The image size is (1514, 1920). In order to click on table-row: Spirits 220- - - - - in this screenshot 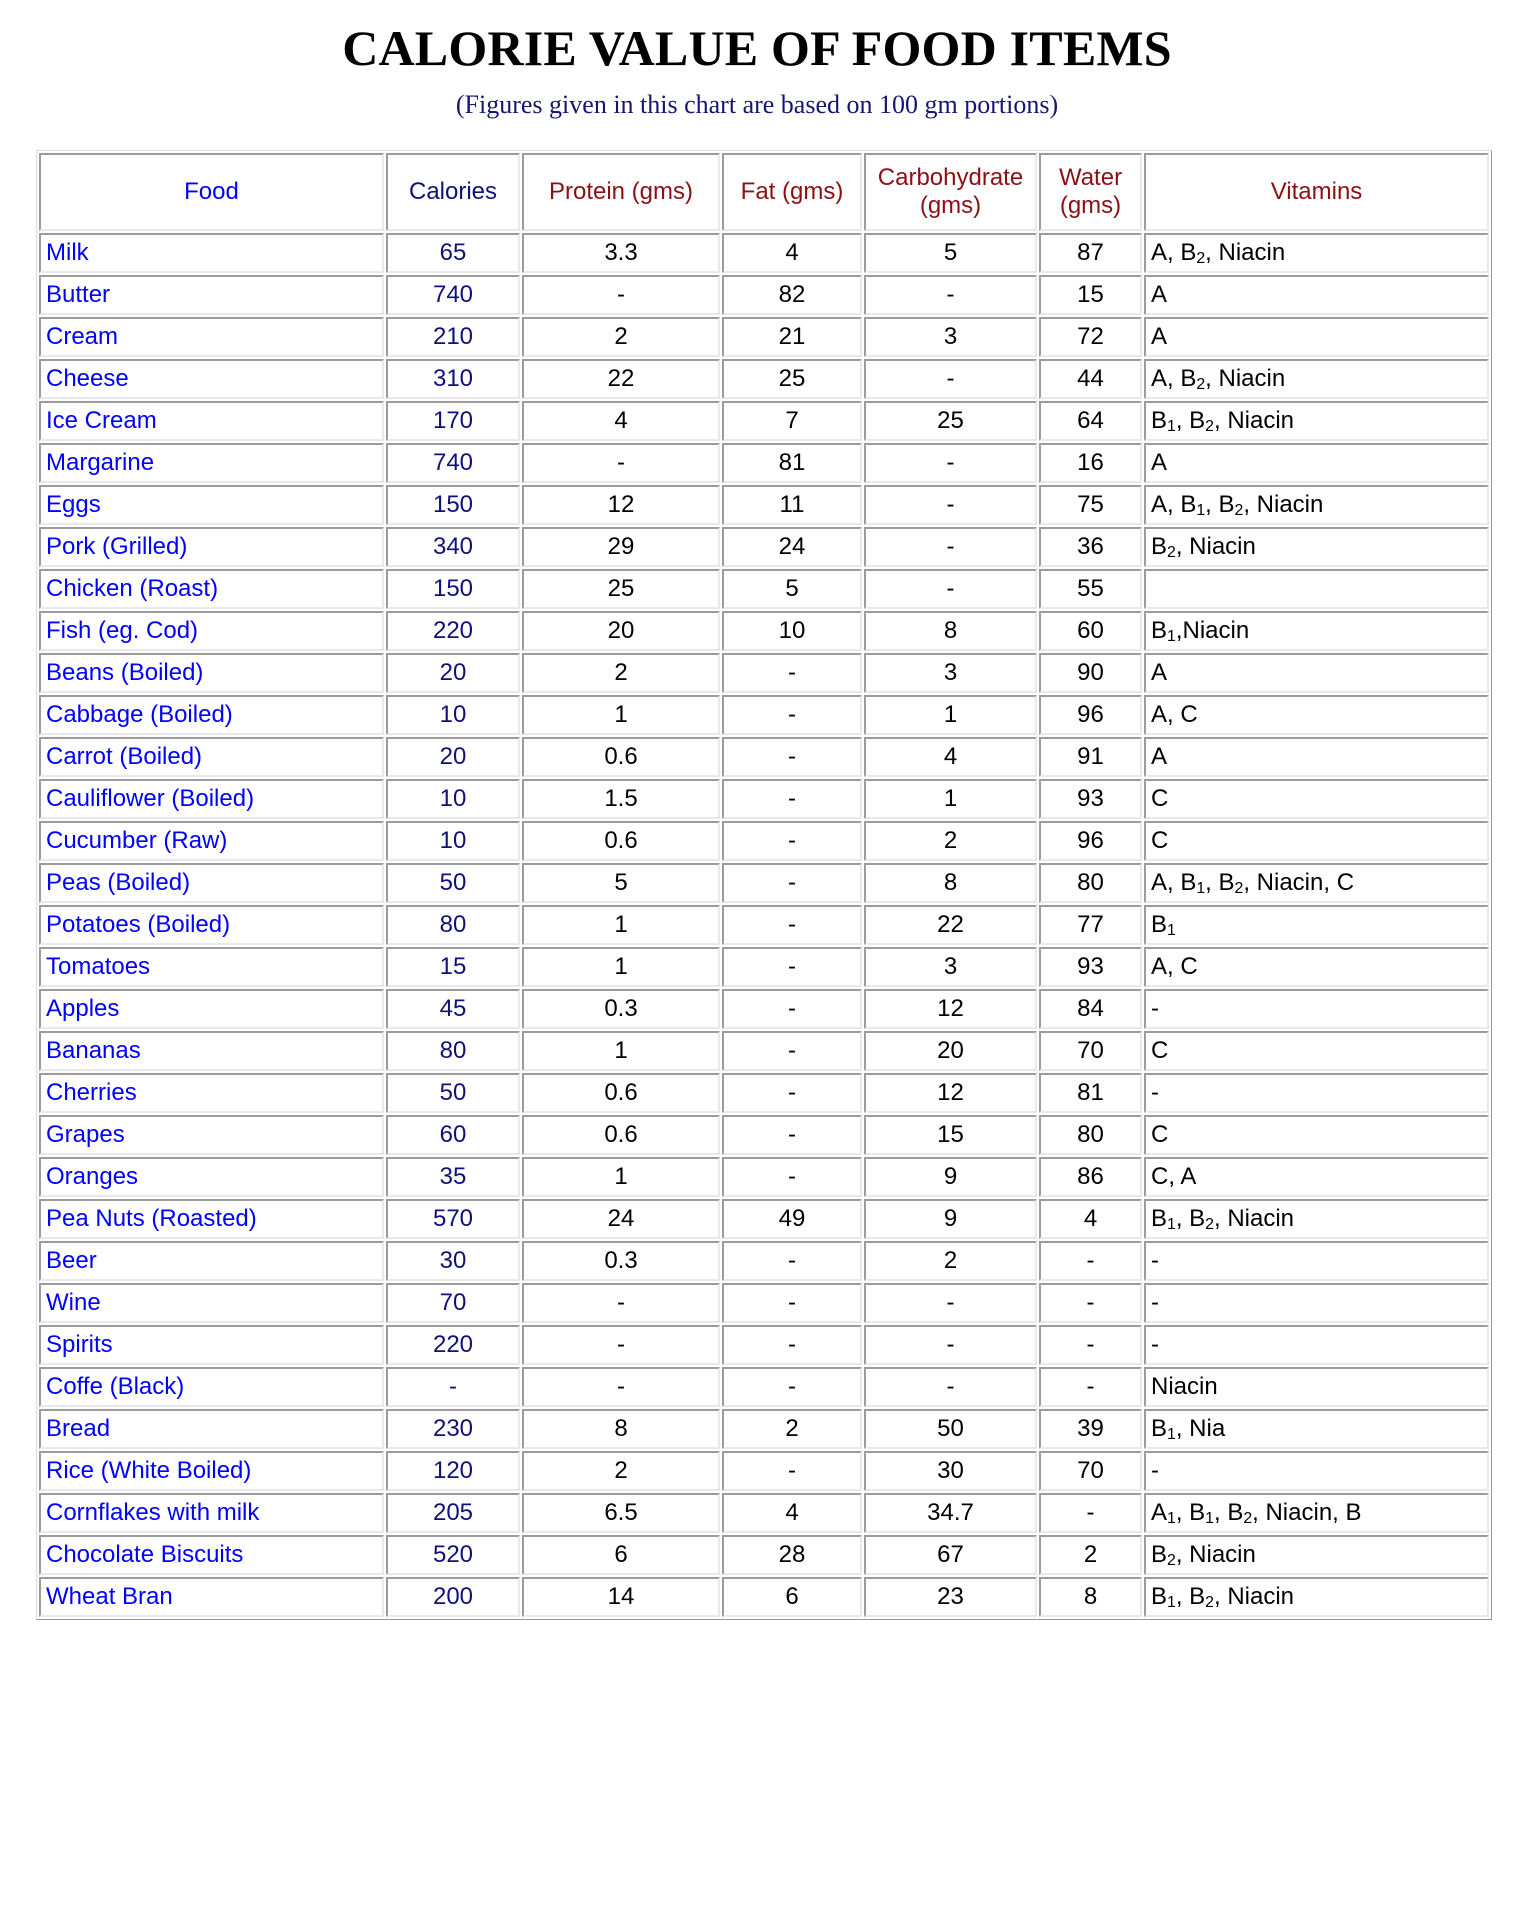, I will do `click(764, 1344)`.